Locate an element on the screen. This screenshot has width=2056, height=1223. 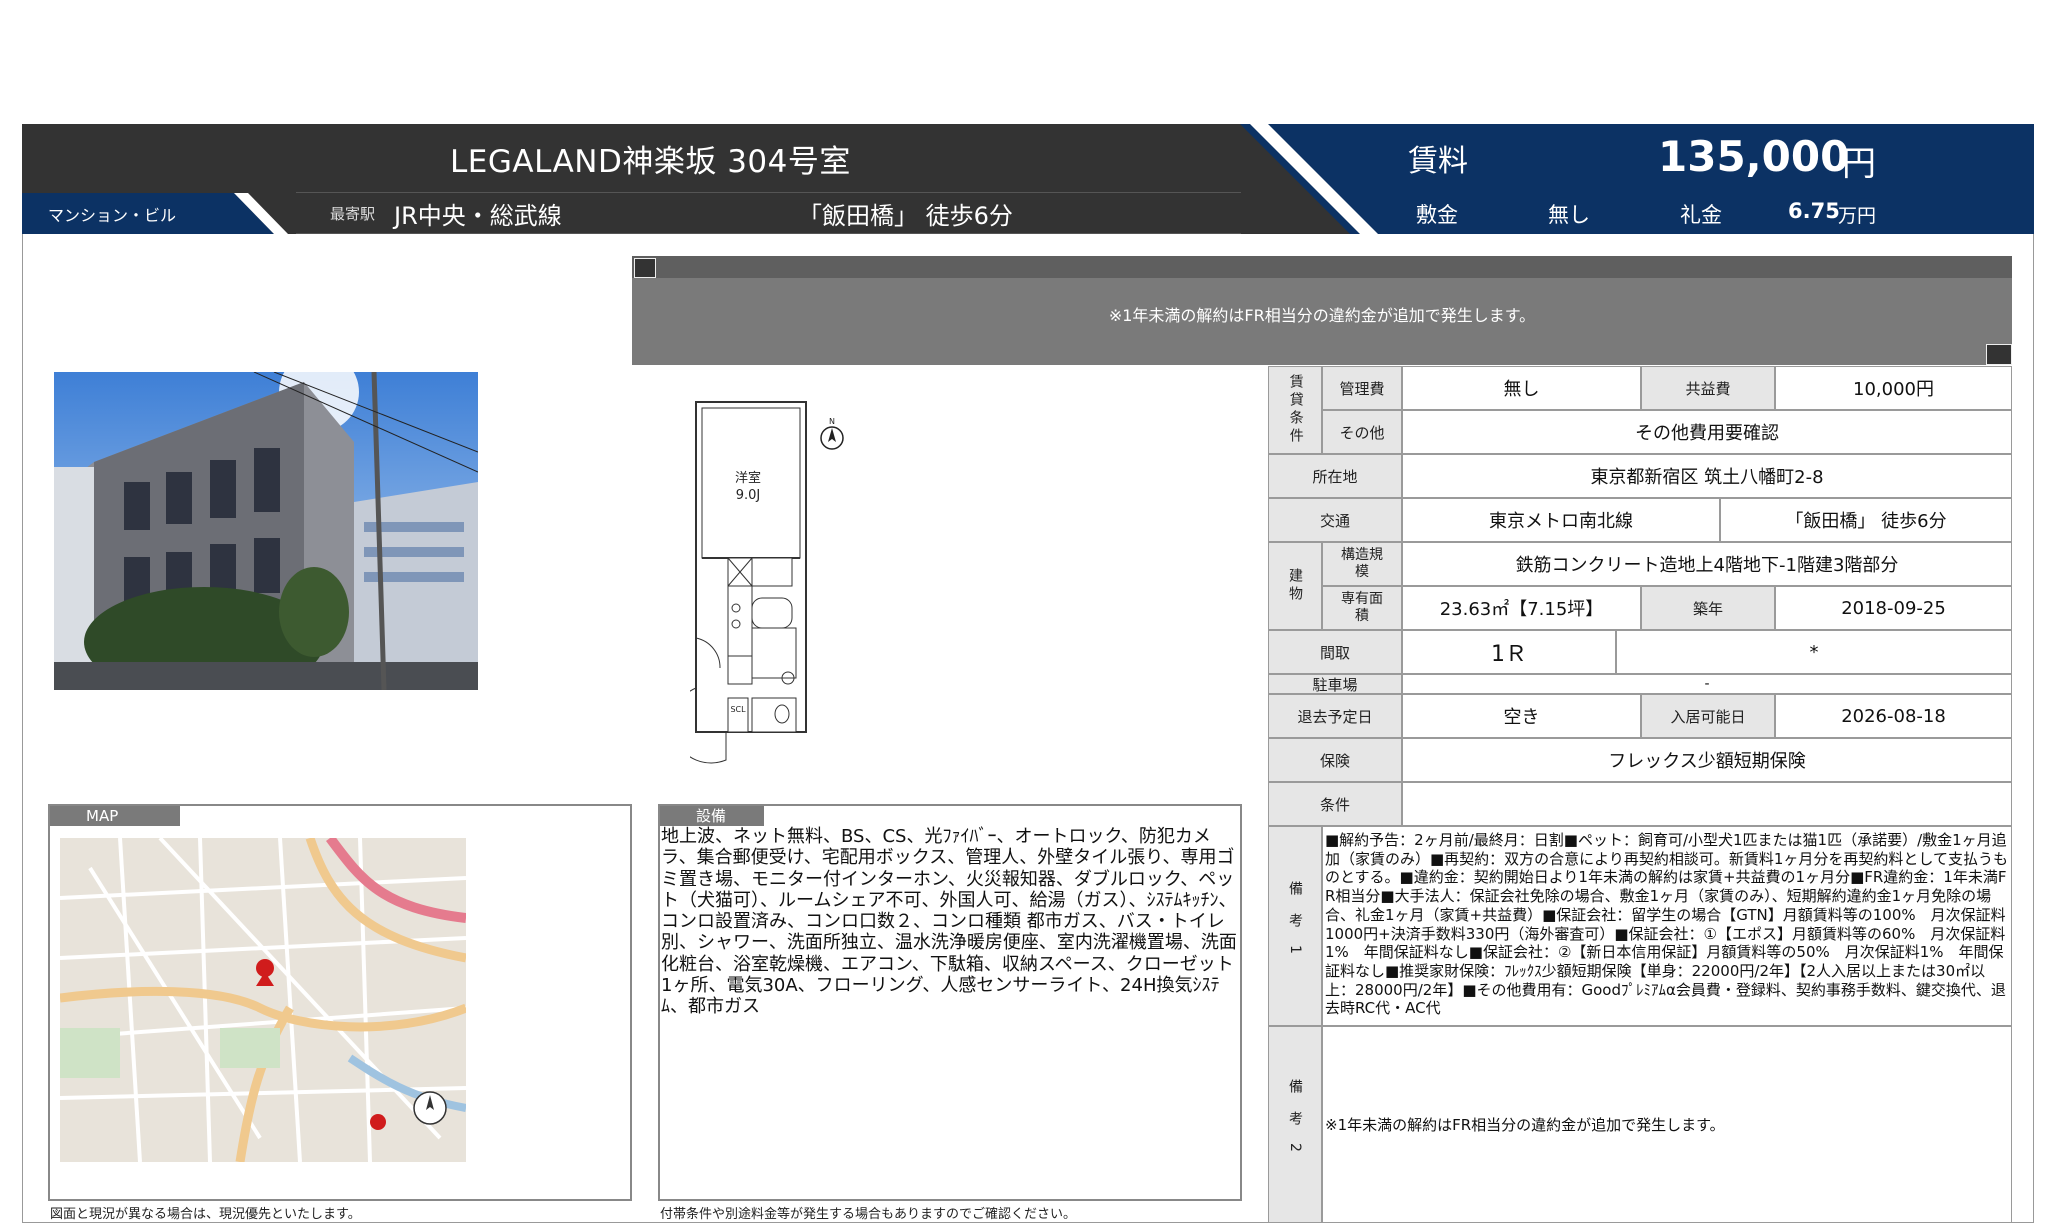
area-map is located at coordinates (263, 1000).